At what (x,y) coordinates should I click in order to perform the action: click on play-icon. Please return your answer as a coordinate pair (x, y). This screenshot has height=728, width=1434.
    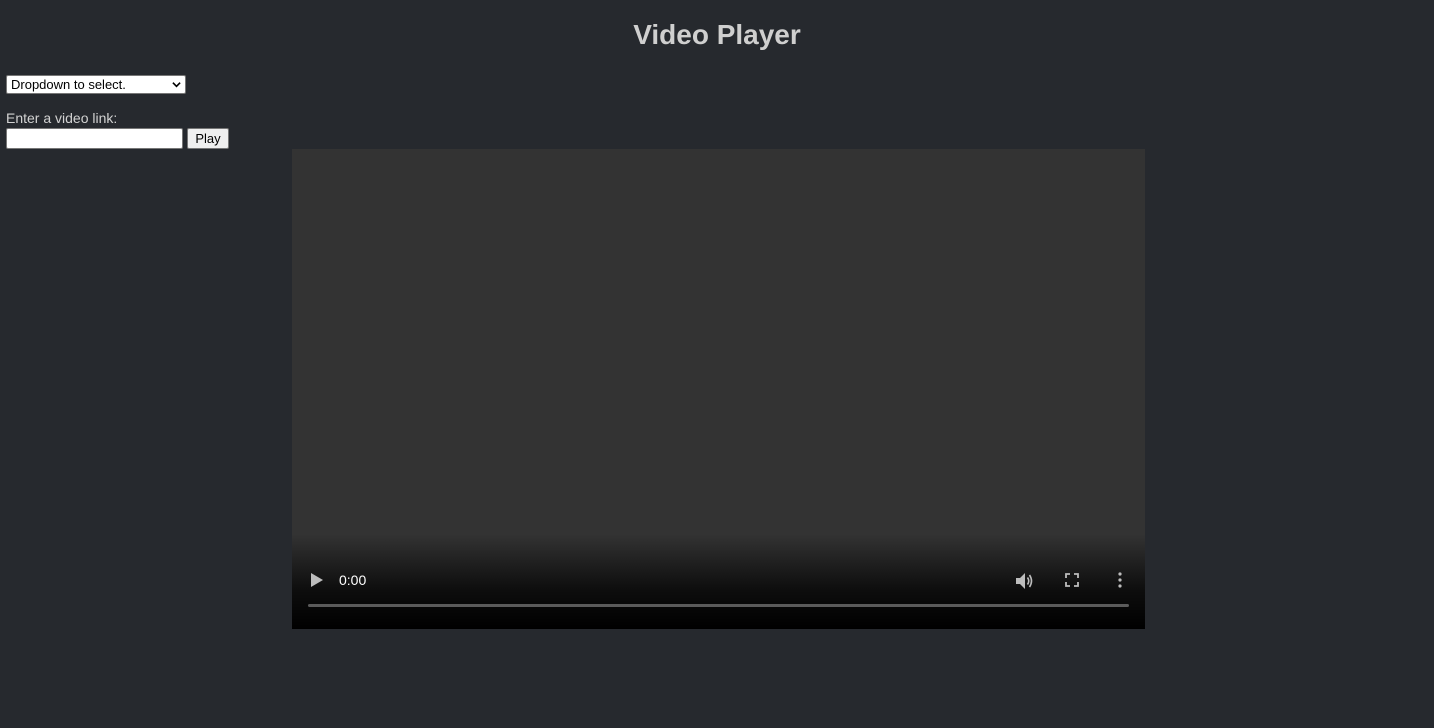
    Looking at the image, I should click on (317, 580).